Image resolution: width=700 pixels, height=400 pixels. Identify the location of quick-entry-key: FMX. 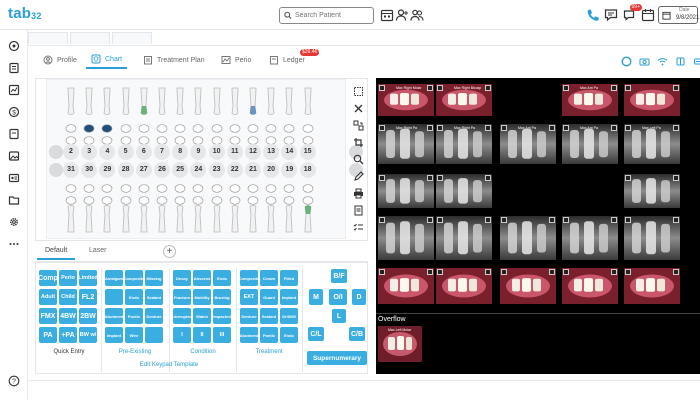
(48, 316).